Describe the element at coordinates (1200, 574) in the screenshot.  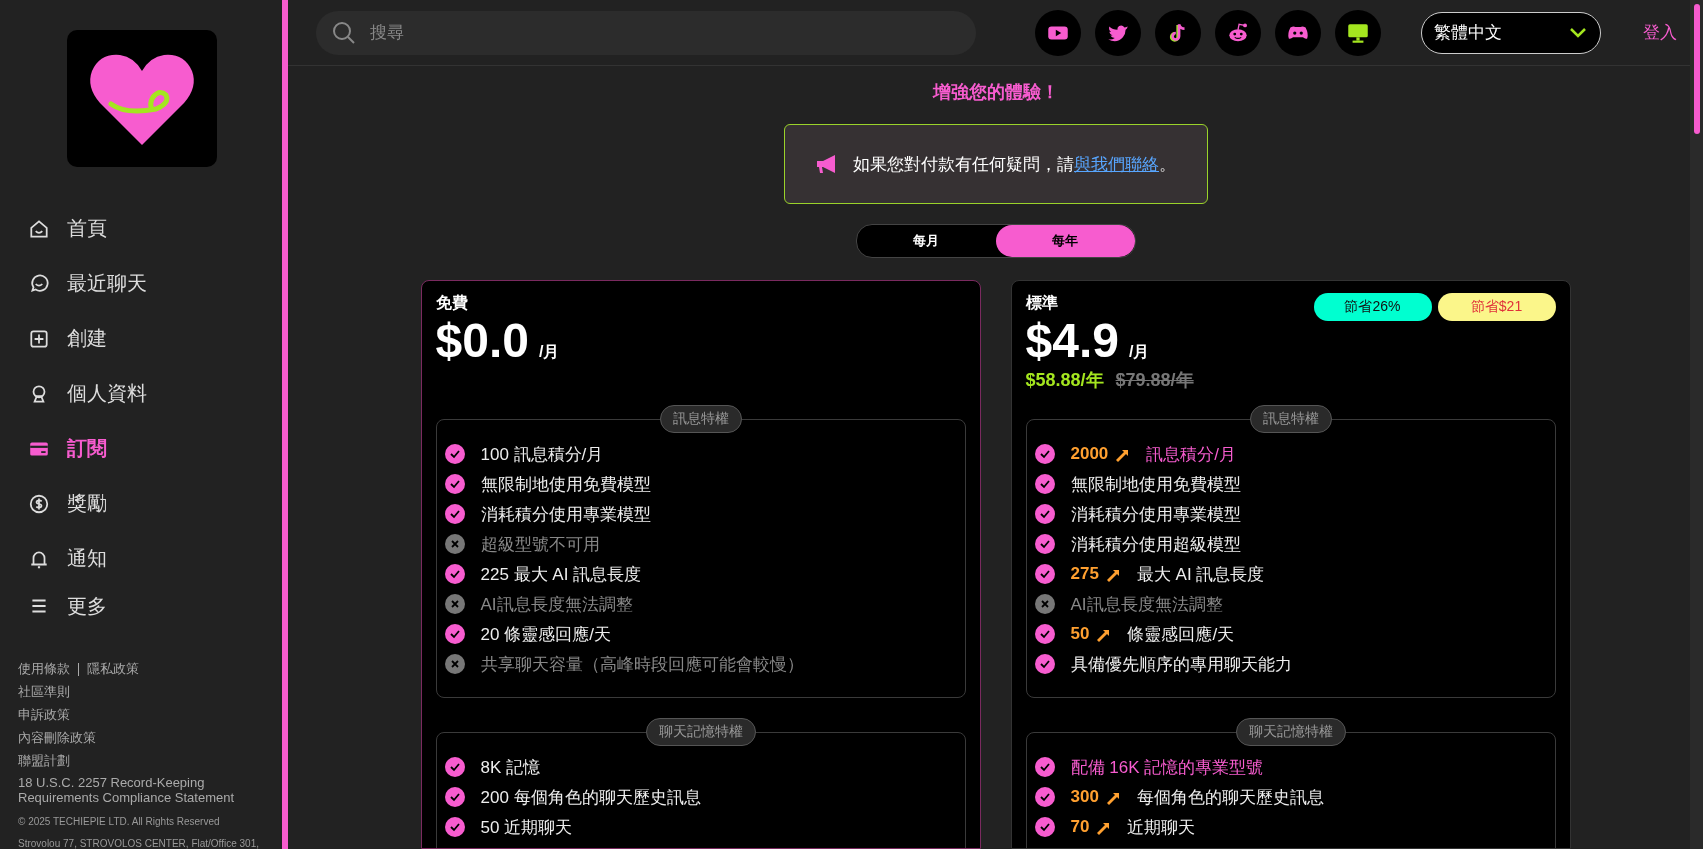
I see `feature-text: 最大 AI 訊息長度` at that location.